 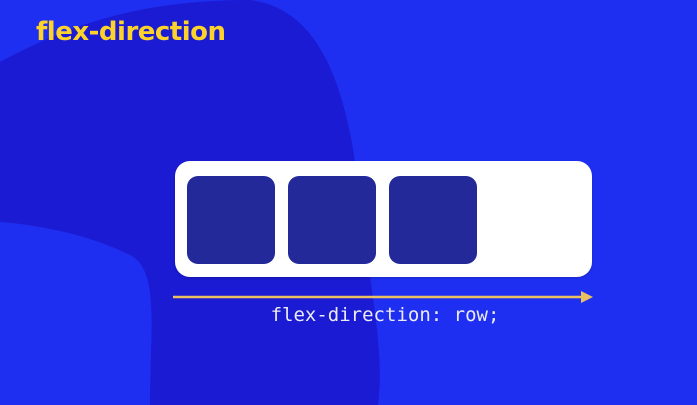 What do you see at coordinates (131, 32) in the screenshot?
I see `page-title: flex-direction` at bounding box center [131, 32].